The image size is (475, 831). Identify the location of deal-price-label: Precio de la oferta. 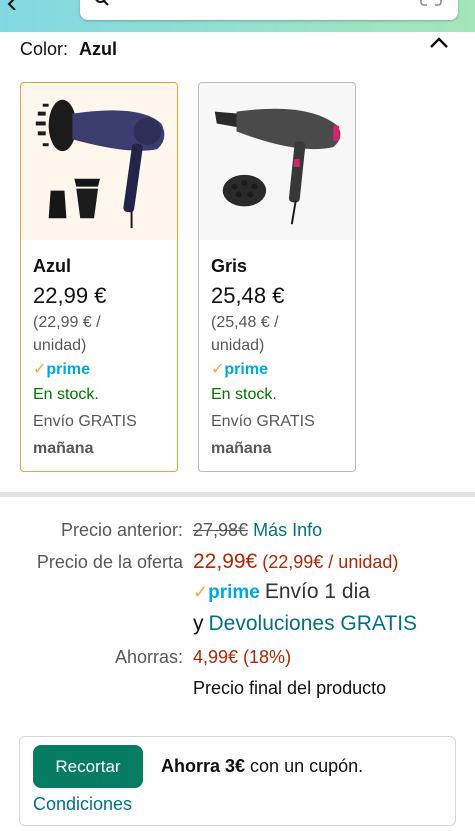
(109, 562).